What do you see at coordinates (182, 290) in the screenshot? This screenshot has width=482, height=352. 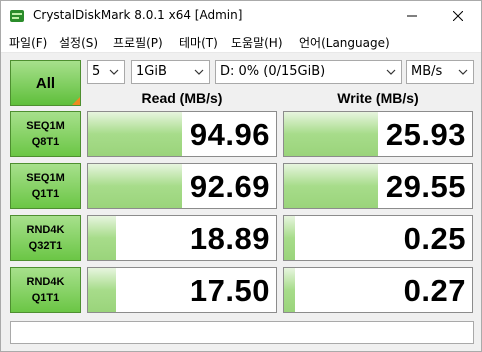 I see `read-result-cell: 17.50` at bounding box center [182, 290].